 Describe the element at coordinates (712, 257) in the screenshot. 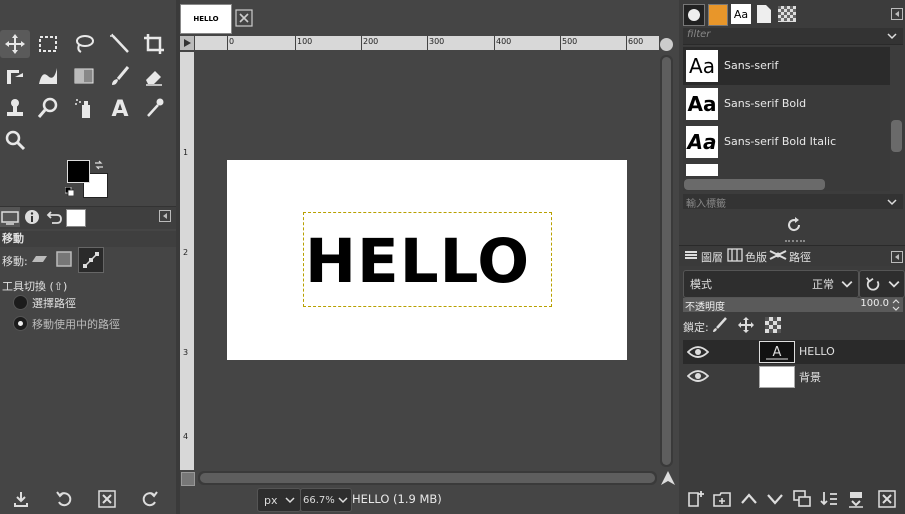

I see `layers-tab-label: 圖層` at that location.